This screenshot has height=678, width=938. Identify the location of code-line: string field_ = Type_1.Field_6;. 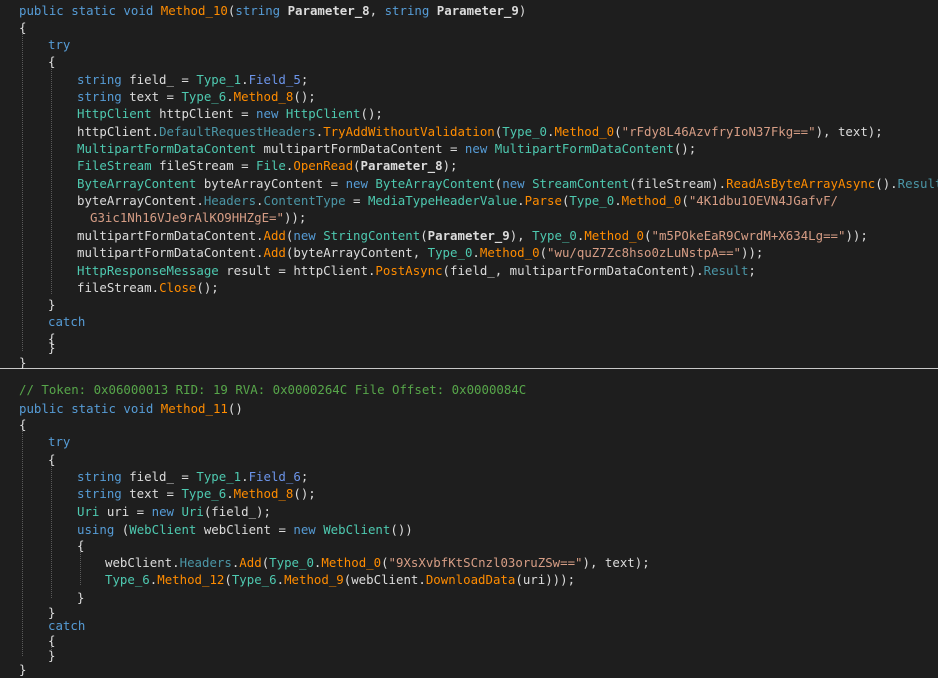
(192, 476).